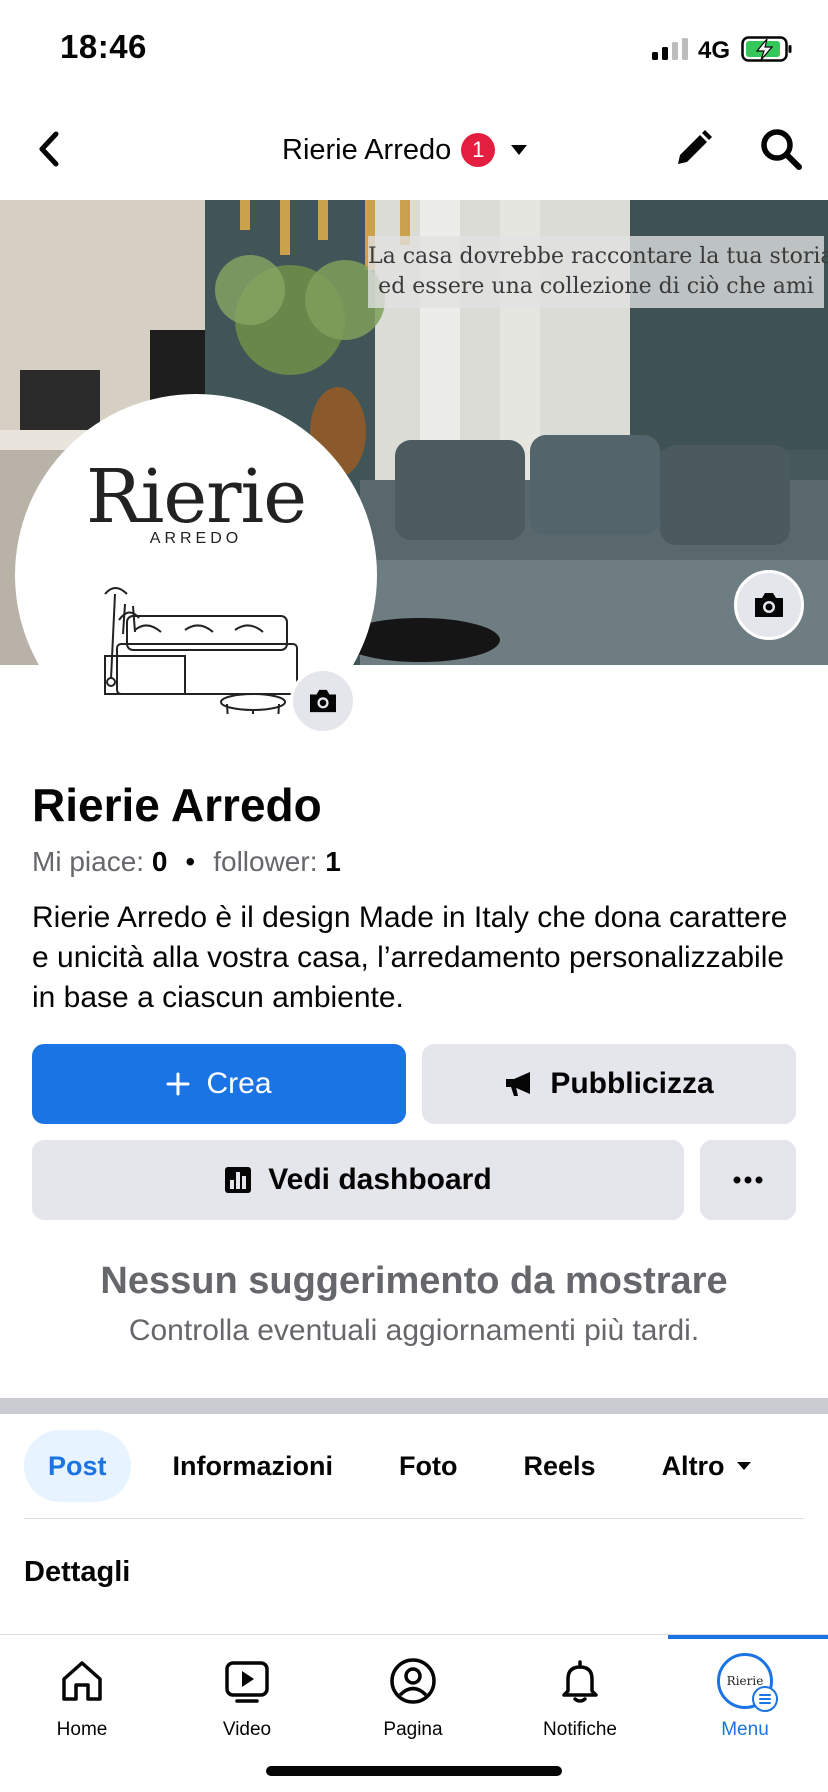 The image size is (828, 1792). What do you see at coordinates (766, 49) in the screenshot?
I see `battery-charging-icon` at bounding box center [766, 49].